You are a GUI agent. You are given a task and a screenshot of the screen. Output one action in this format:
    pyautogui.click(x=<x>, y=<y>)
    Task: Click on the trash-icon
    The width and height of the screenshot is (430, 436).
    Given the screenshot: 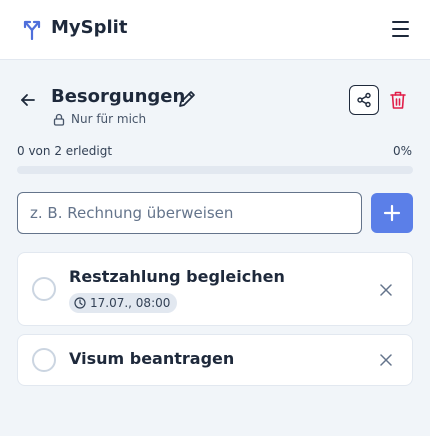 What is the action you would take?
    pyautogui.click(x=398, y=100)
    